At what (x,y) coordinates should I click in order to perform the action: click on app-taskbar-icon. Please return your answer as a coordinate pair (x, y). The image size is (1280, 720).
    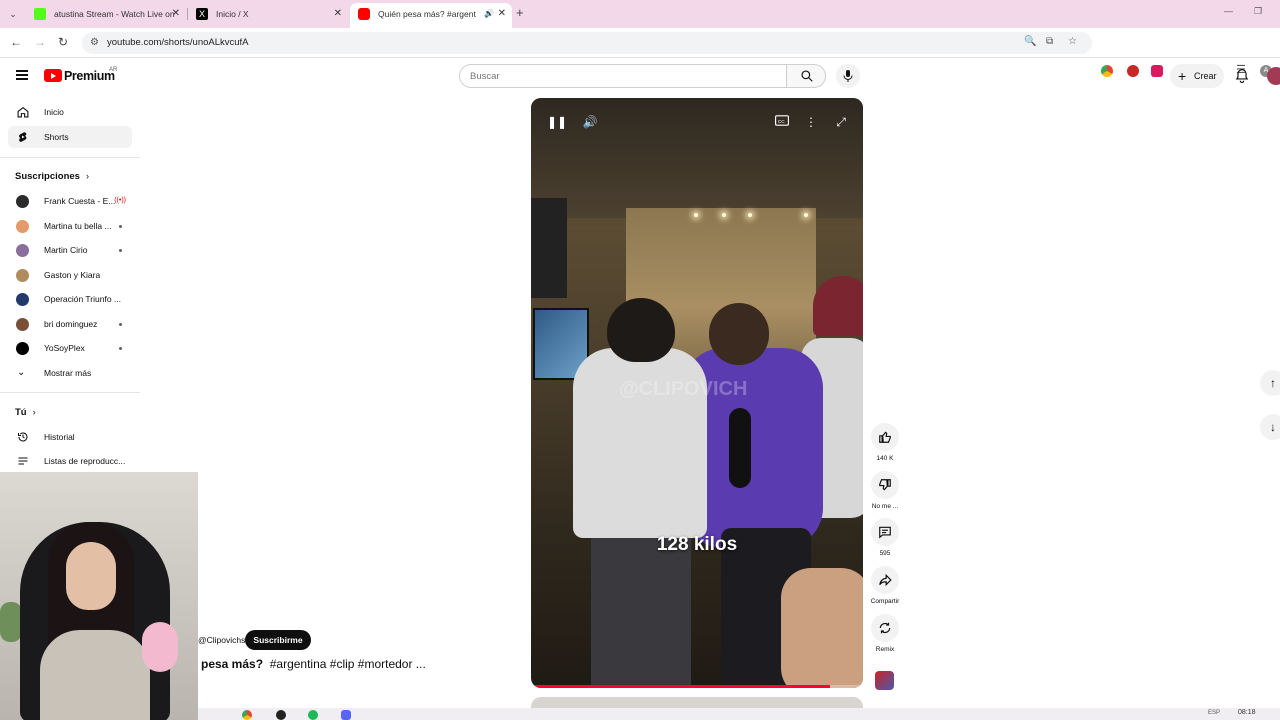
    Looking at the image, I should click on (281, 715).